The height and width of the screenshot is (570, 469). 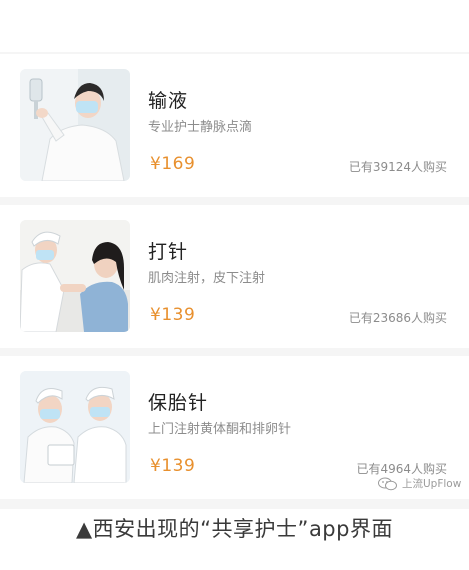 I want to click on purchase-count: 已有39124人购买, so click(x=397, y=167).